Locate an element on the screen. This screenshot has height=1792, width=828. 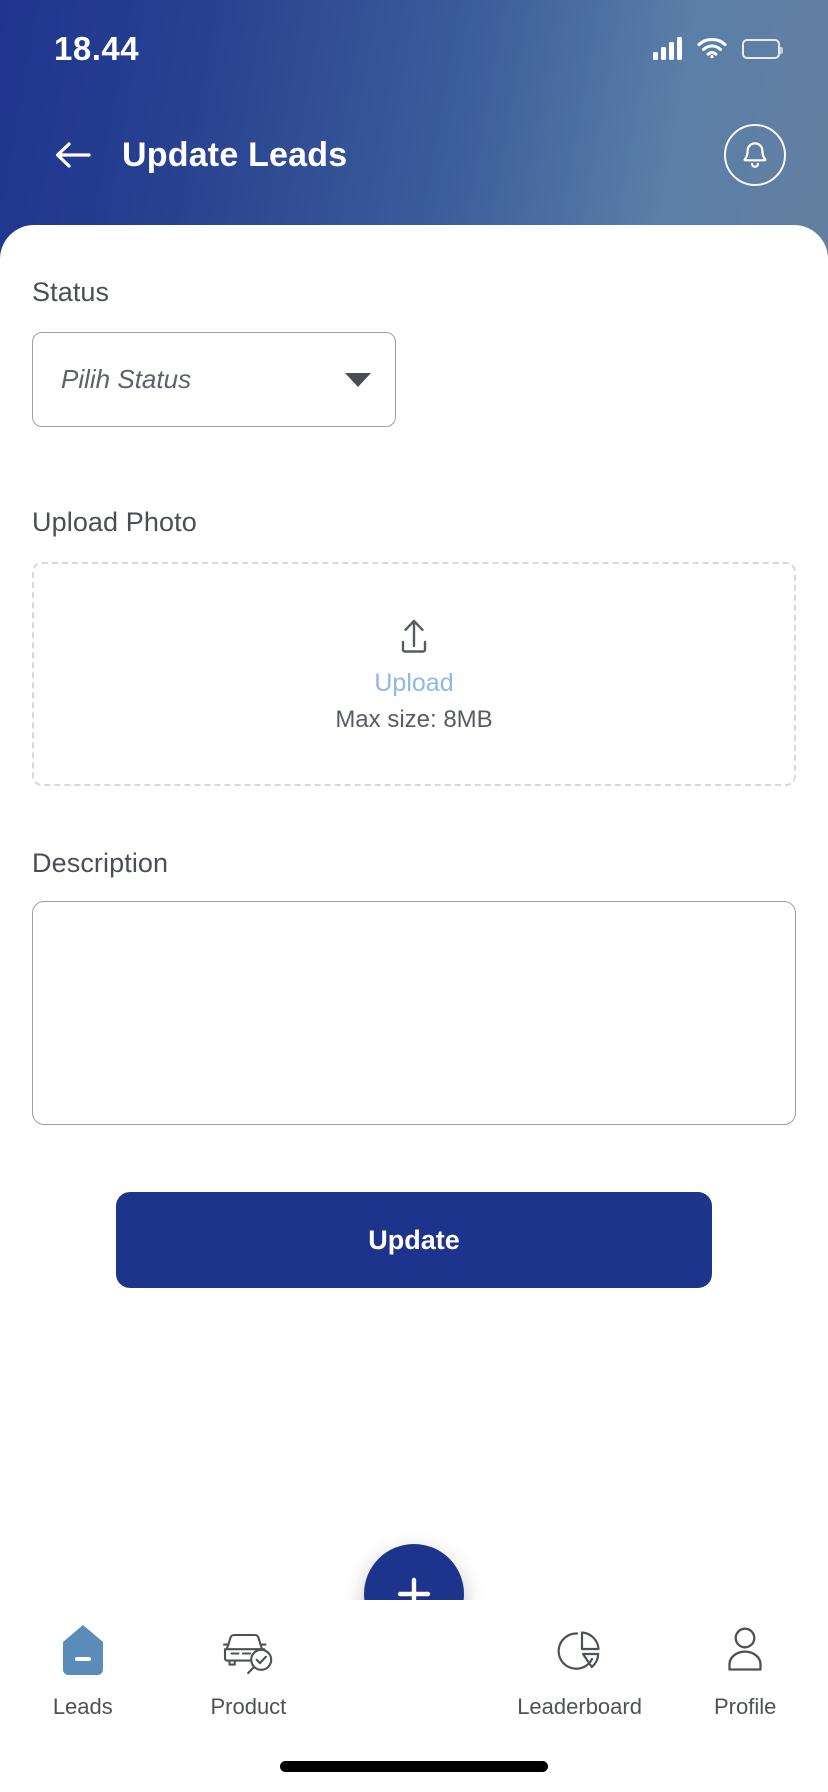
upload-dropzone: Upload Max size: 8MB is located at coordinates (414, 674).